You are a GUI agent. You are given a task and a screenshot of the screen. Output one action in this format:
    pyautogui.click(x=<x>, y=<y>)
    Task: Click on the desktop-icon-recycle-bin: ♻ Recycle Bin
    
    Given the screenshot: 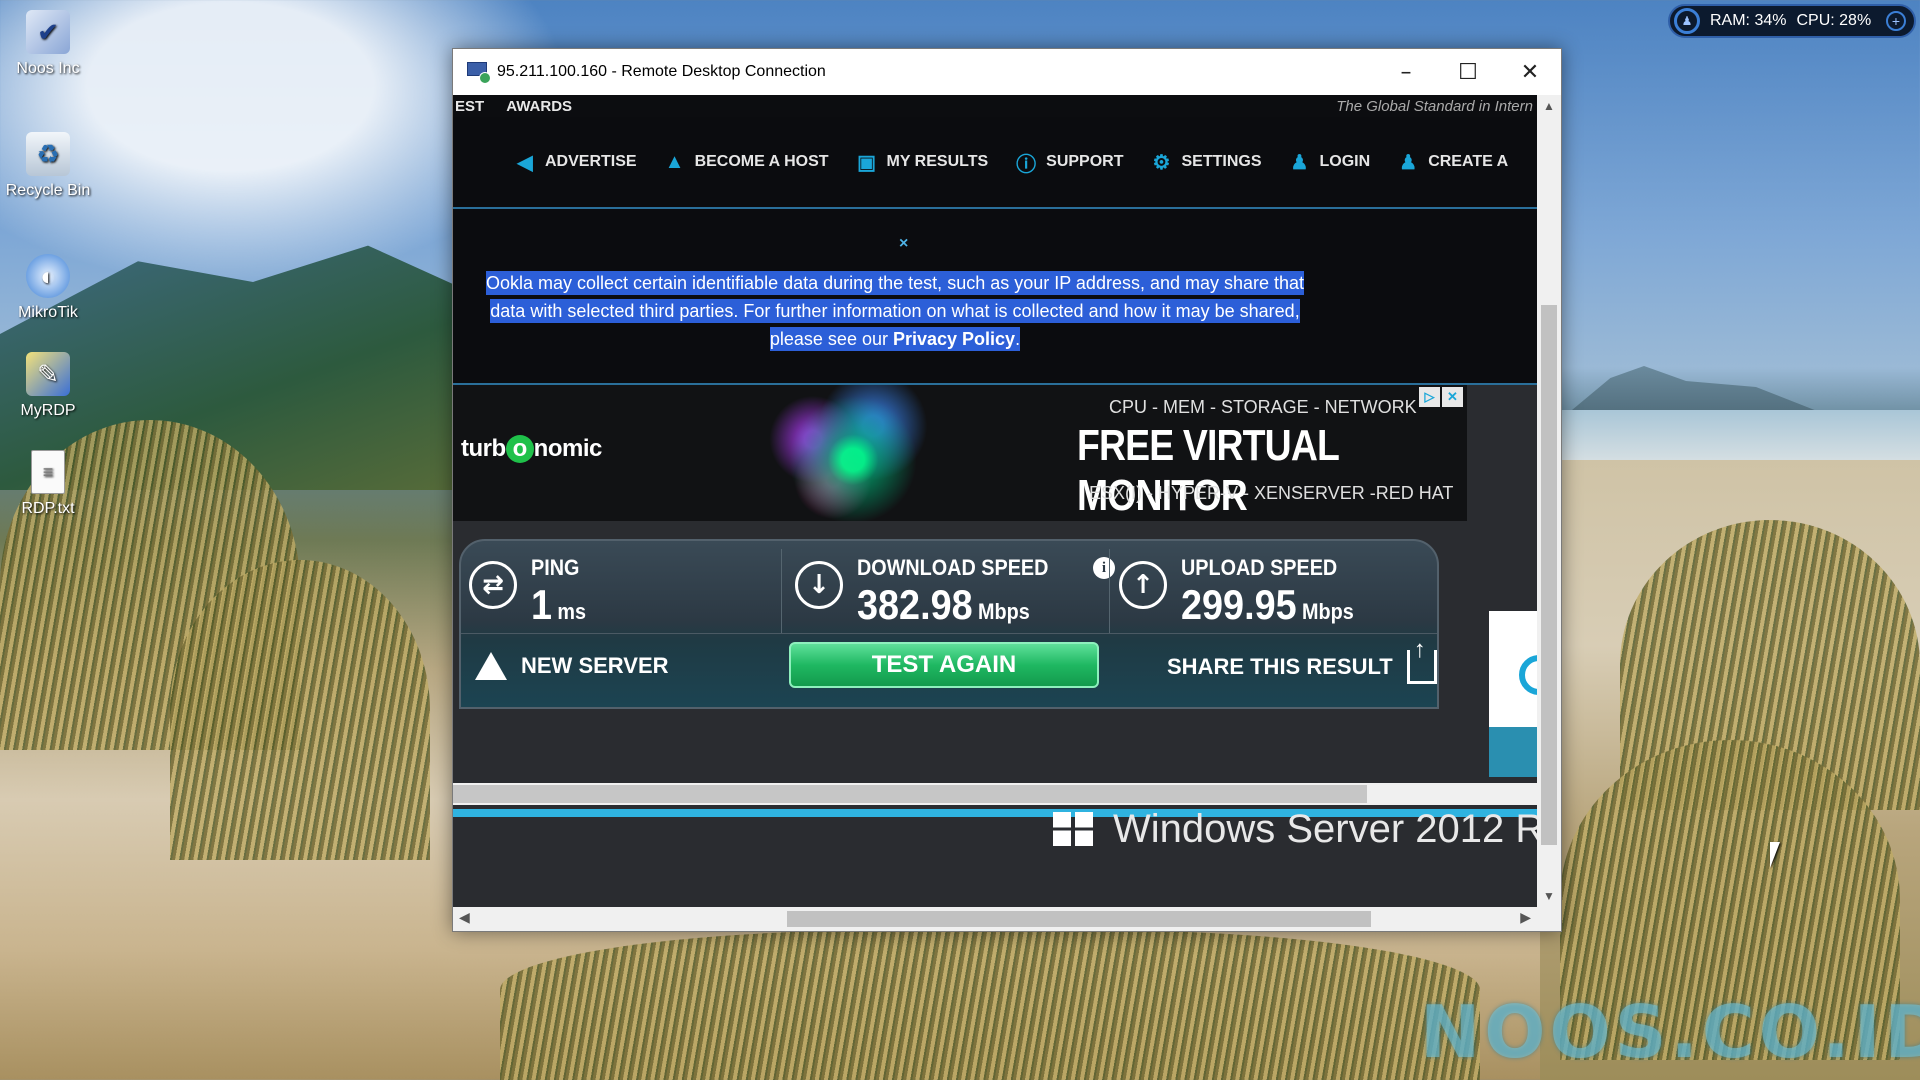 What is the action you would take?
    pyautogui.click(x=48, y=166)
    